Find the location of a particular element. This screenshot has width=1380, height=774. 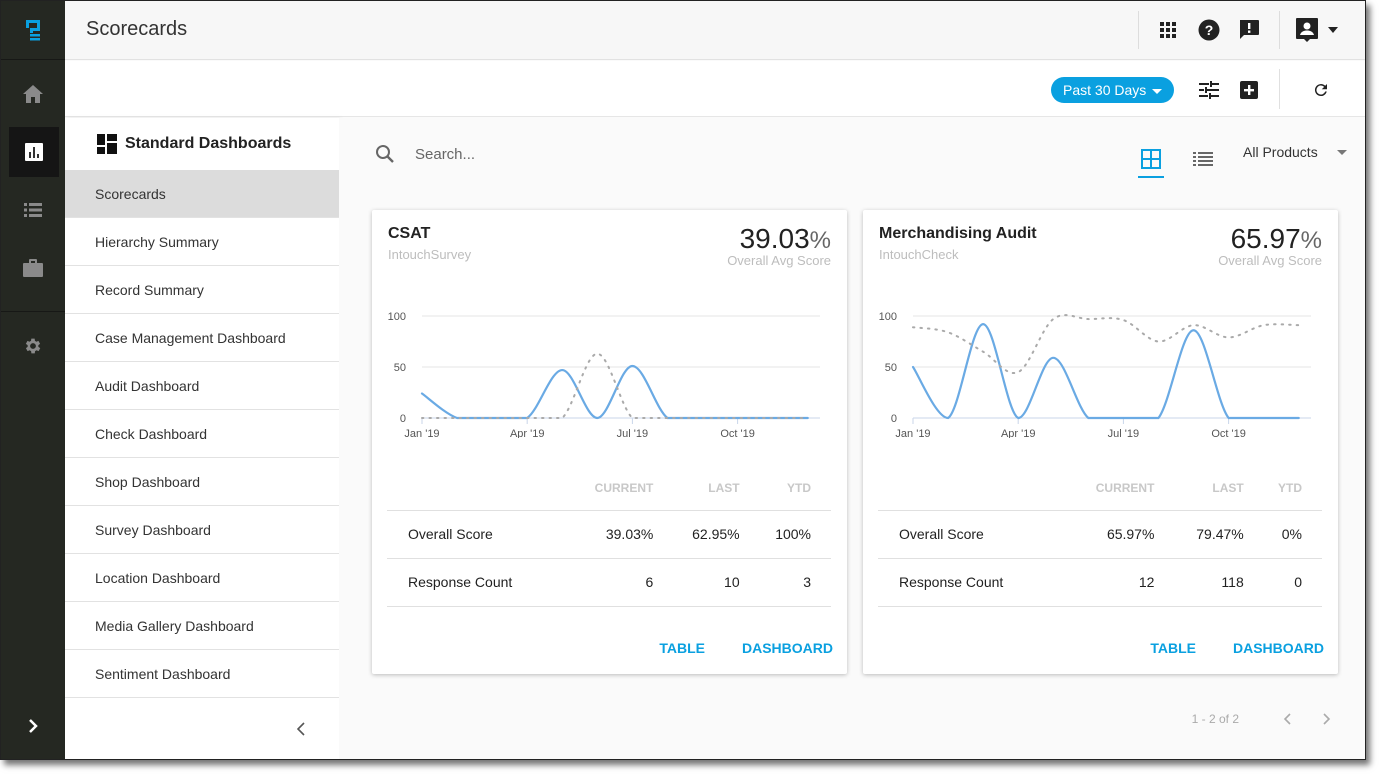

series-line-current is located at coordinates (614, 392).